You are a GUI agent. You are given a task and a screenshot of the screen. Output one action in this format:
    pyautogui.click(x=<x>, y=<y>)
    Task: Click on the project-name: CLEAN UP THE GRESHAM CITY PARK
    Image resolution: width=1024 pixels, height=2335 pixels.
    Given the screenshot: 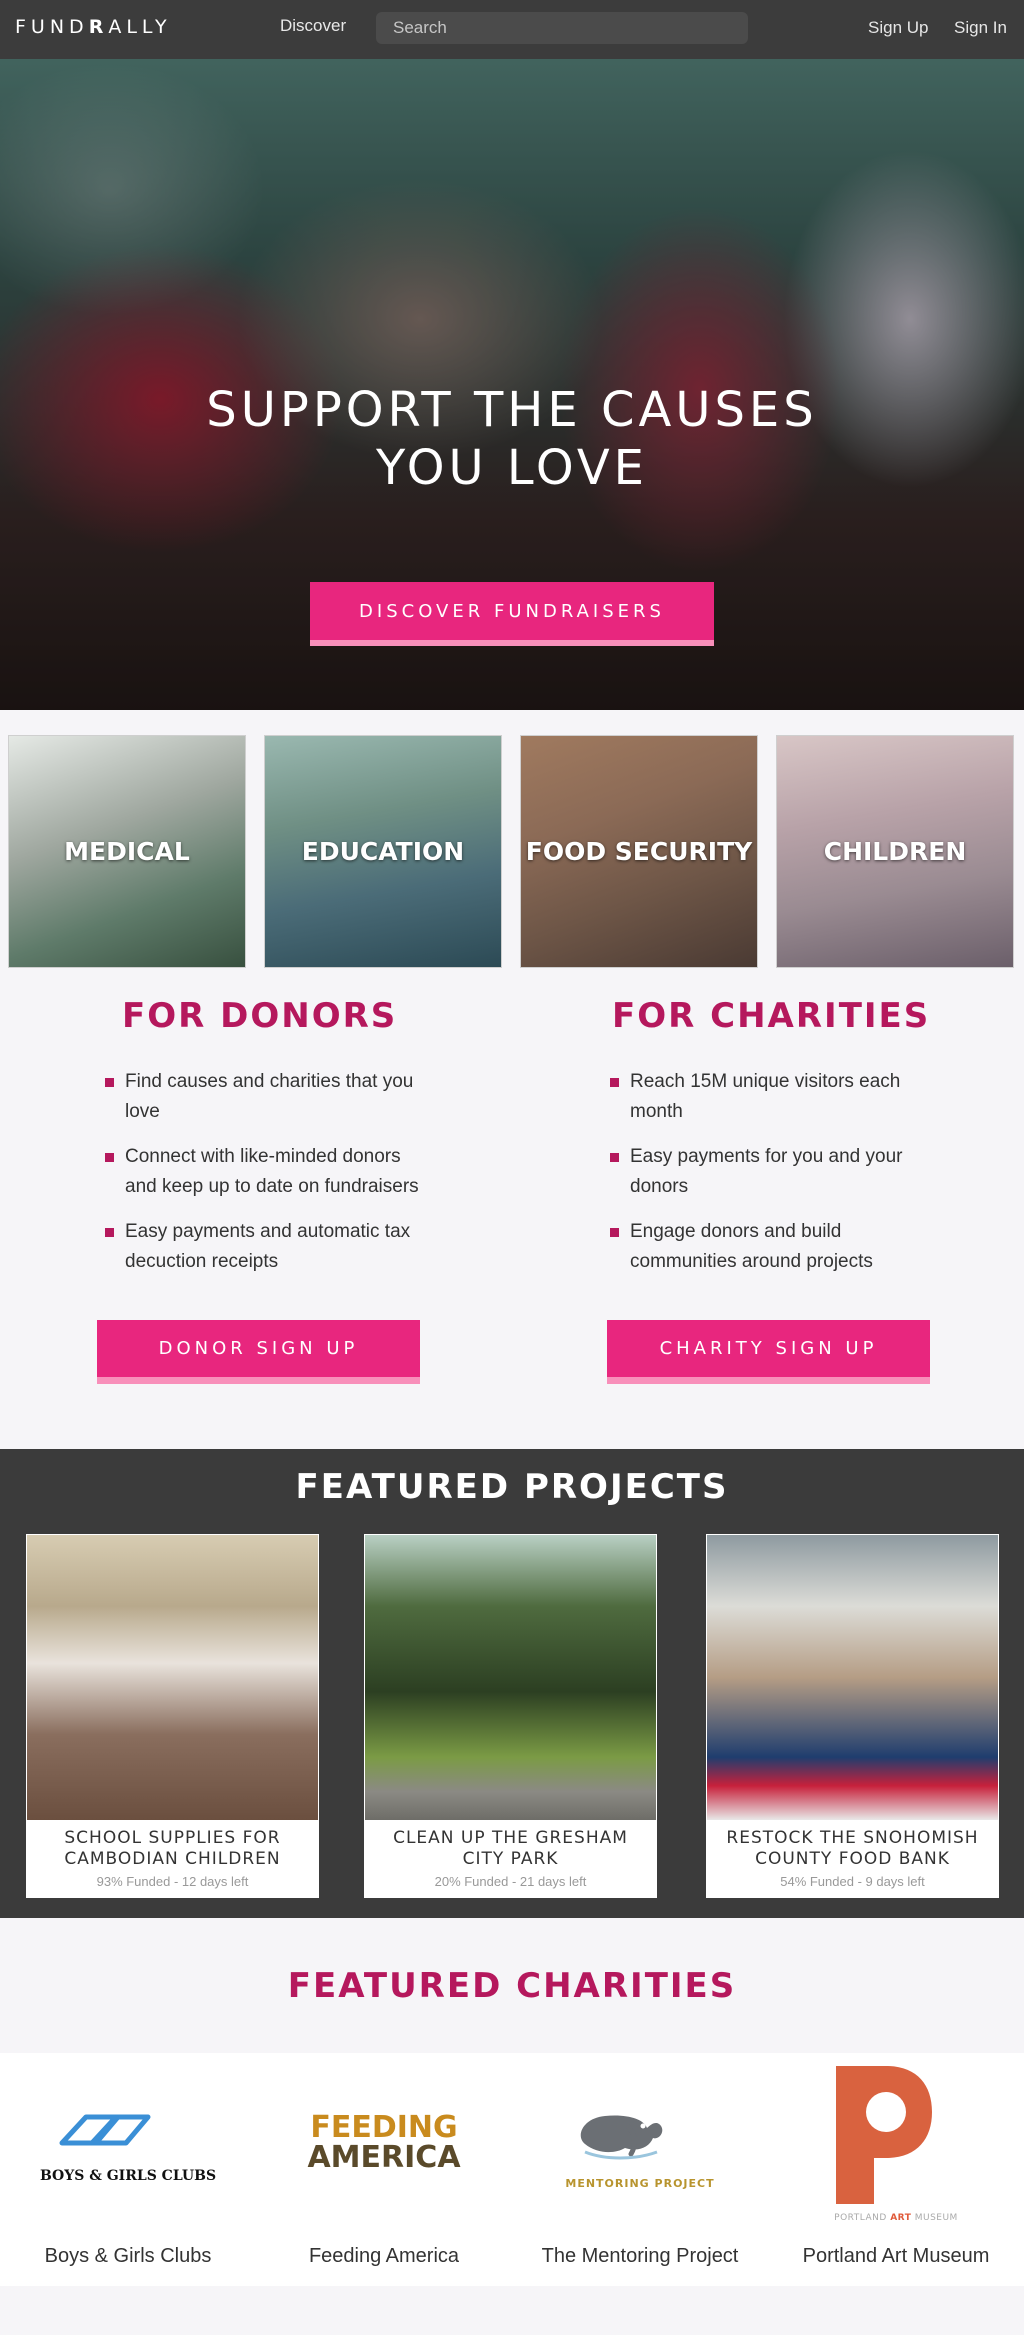 What is the action you would take?
    pyautogui.click(x=510, y=1848)
    